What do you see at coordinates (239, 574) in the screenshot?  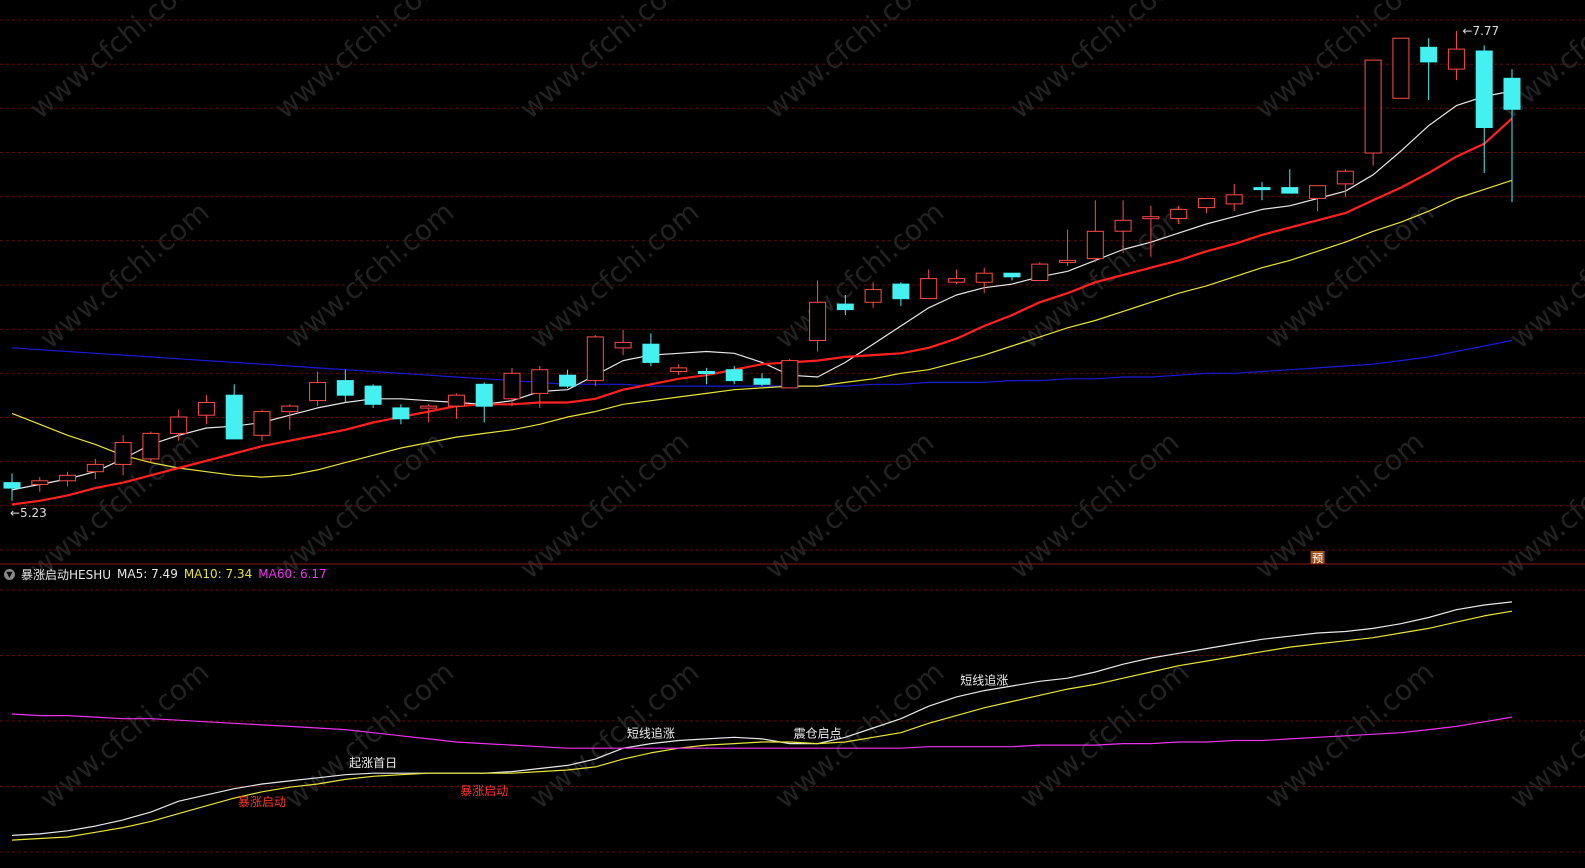 I see `ma10-value: 7.34` at bounding box center [239, 574].